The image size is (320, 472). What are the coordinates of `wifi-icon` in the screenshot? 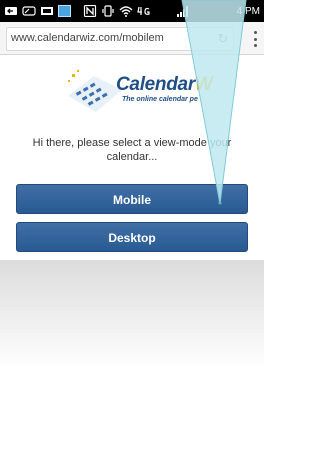 It's located at (126, 11).